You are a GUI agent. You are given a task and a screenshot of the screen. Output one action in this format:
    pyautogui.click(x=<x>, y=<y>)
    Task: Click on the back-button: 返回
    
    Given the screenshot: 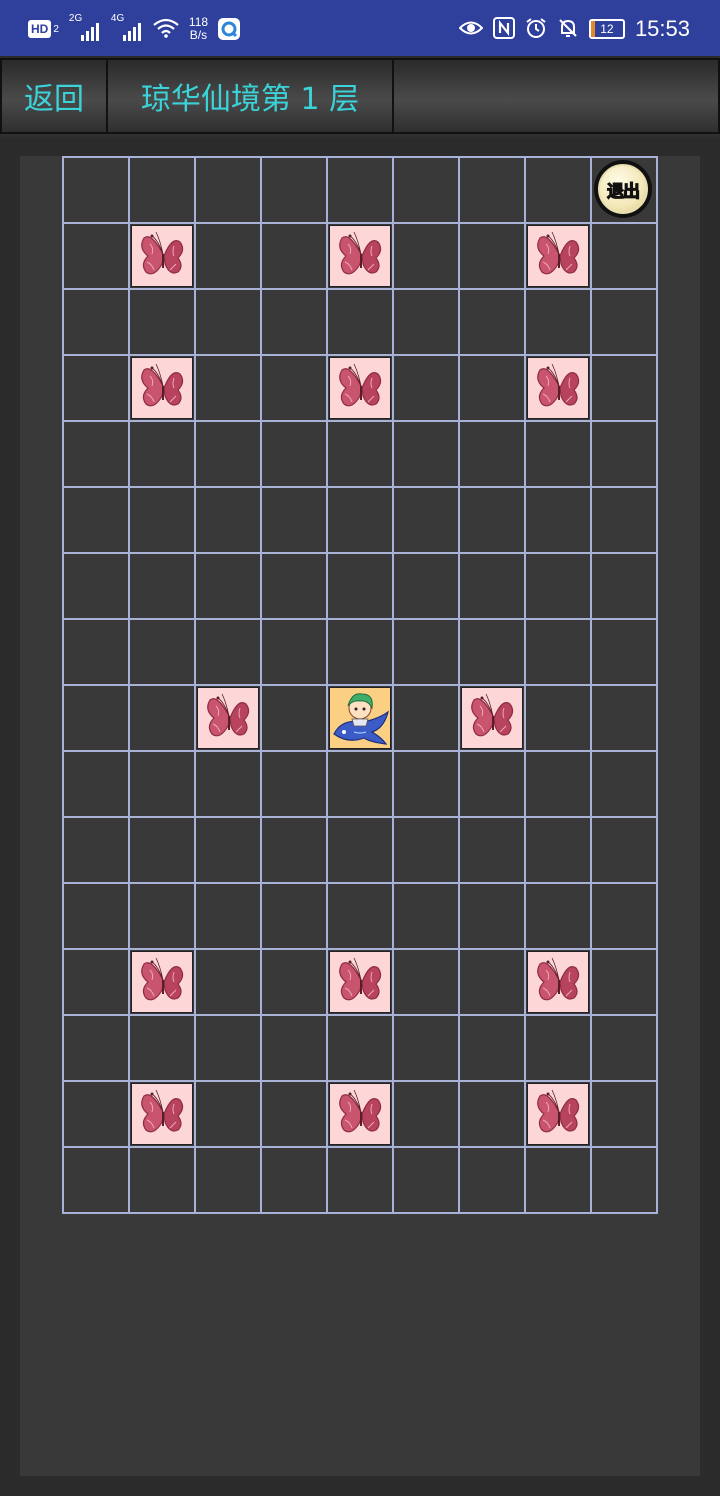 What is the action you would take?
    pyautogui.click(x=54, y=96)
    